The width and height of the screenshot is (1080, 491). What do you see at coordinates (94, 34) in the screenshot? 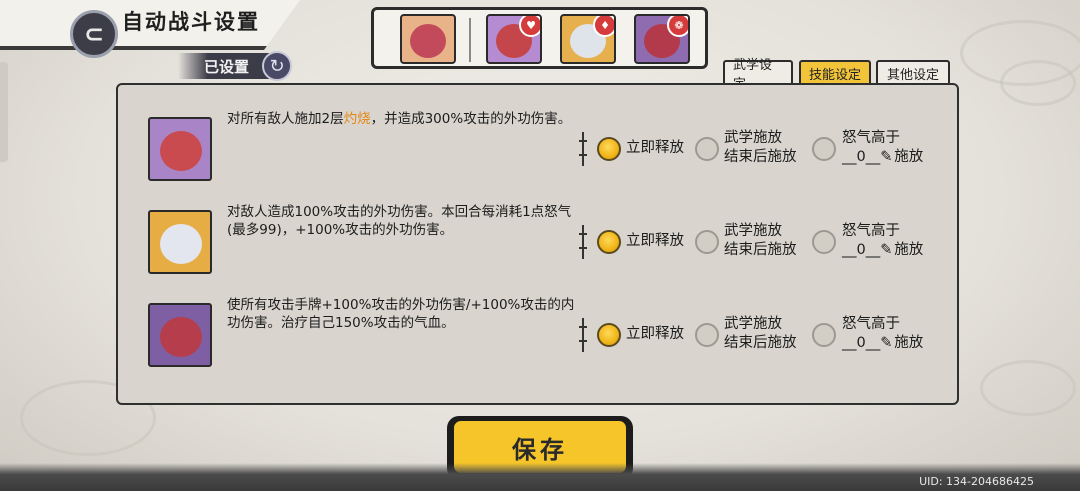
I see `back-emblem-icon: ⊂` at bounding box center [94, 34].